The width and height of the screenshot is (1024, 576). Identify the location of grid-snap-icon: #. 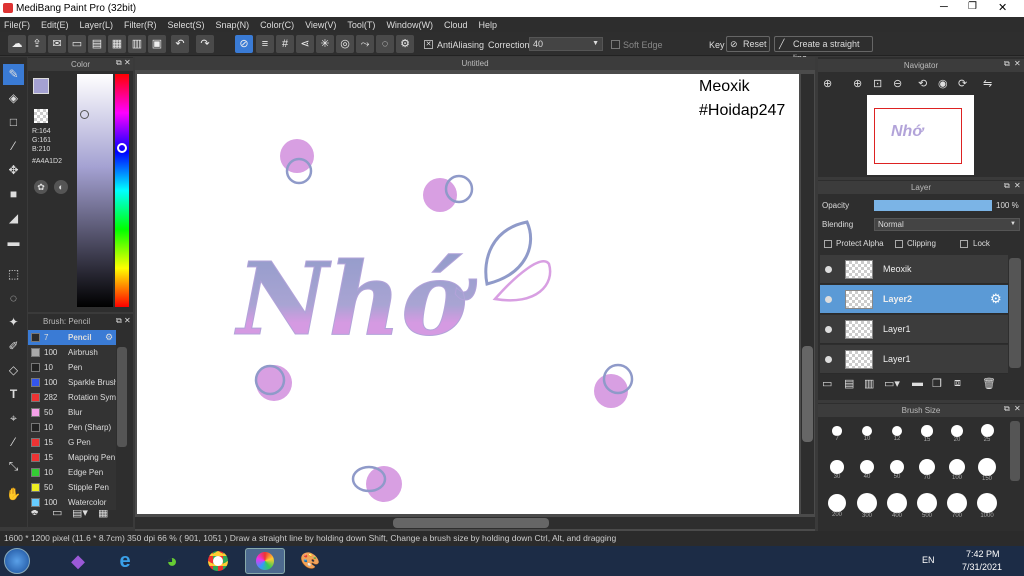
(285, 44).